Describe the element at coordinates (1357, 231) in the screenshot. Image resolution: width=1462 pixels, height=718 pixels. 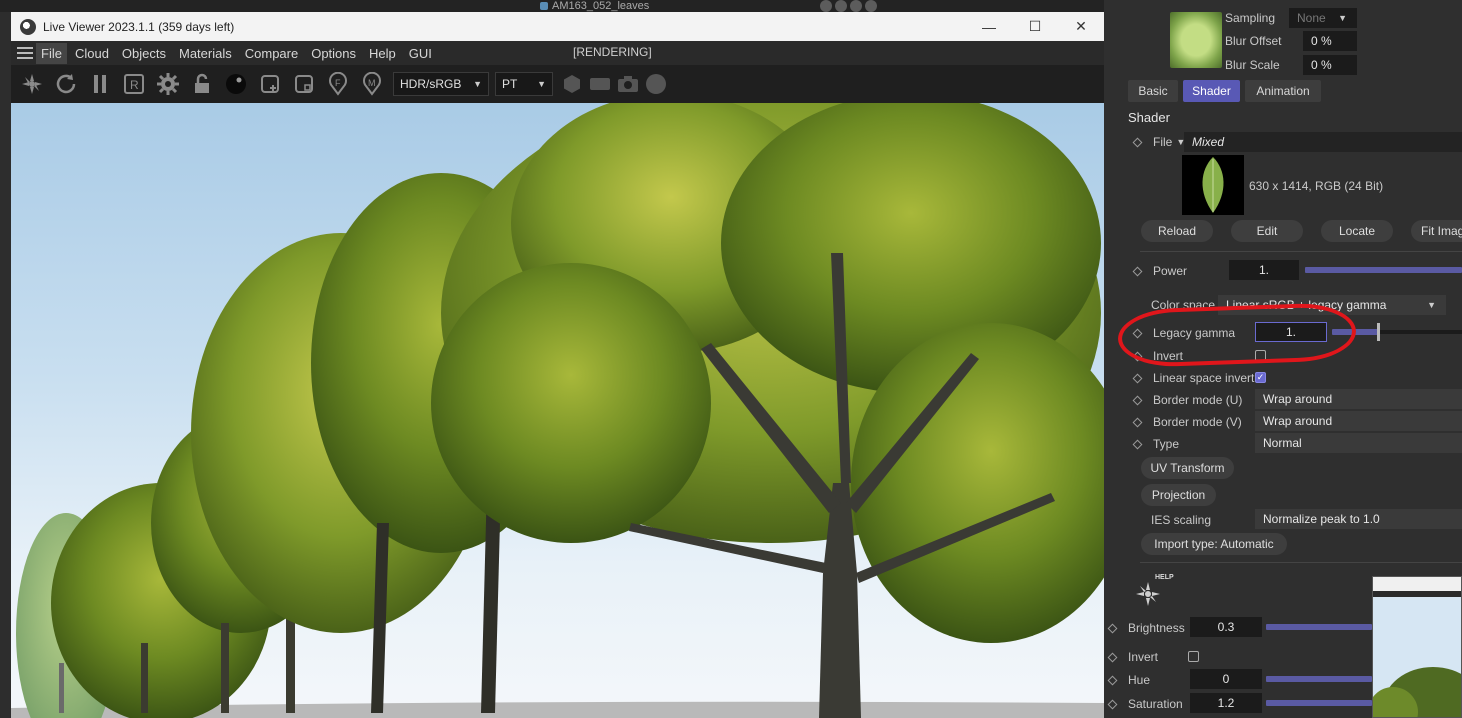
I see `locate-button: Locate` at that location.